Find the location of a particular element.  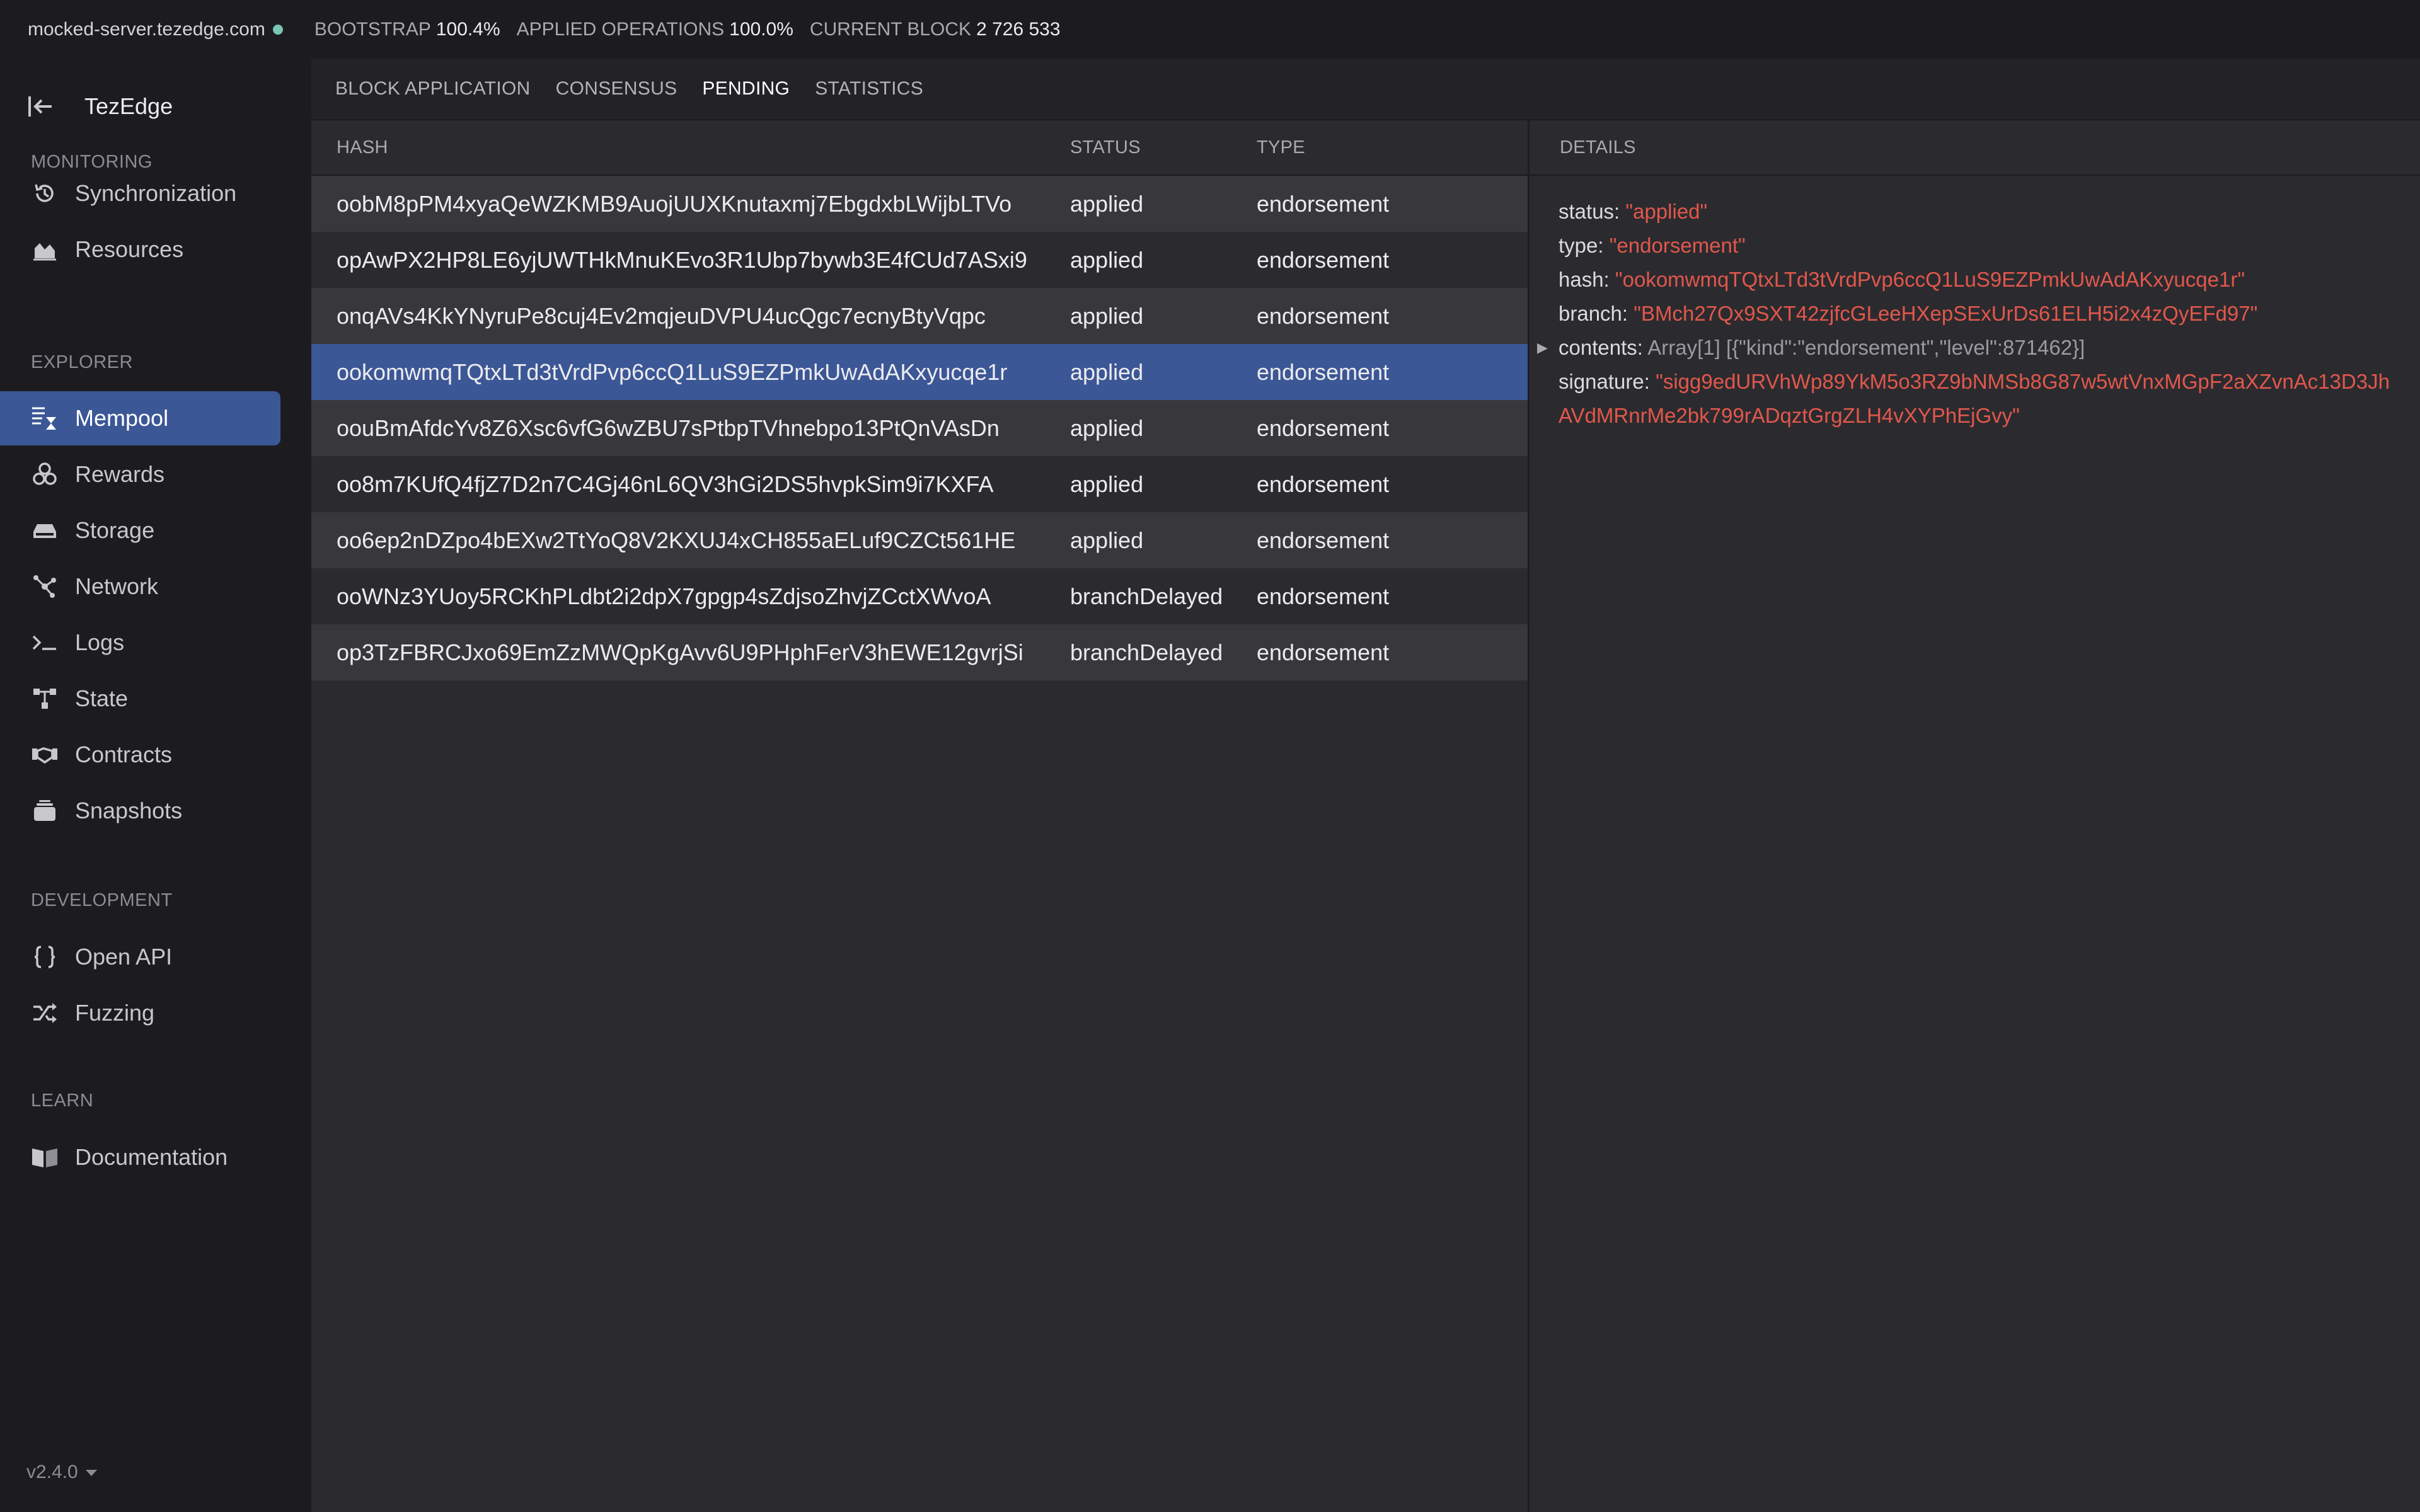

bootstrap-value: 100.4% is located at coordinates (468, 29).